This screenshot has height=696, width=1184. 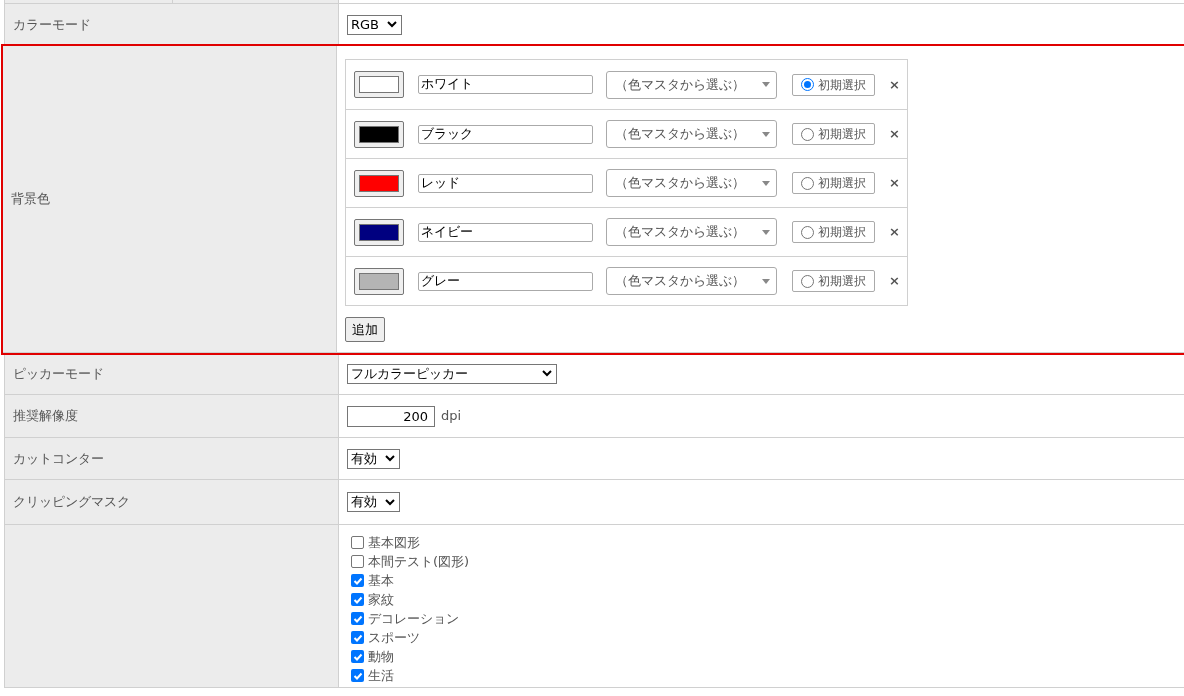 I want to click on field-label: クリッピングマスク, so click(x=71, y=502).